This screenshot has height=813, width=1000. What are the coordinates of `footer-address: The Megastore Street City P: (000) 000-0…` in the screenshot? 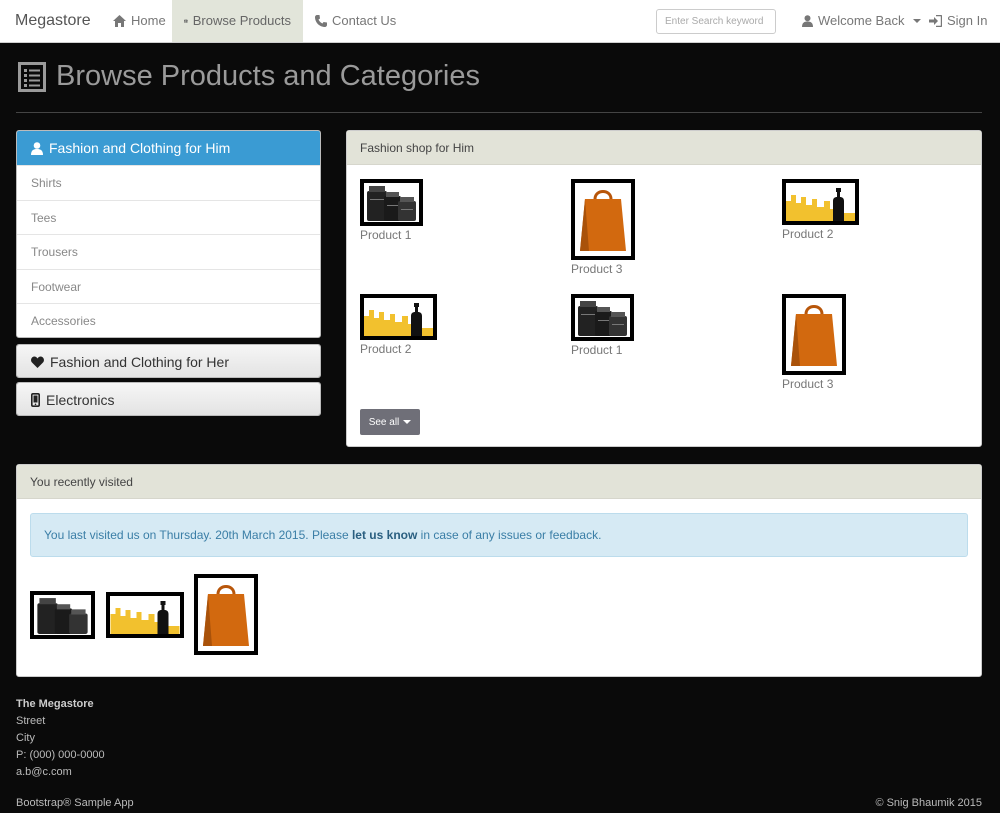 It's located at (60, 738).